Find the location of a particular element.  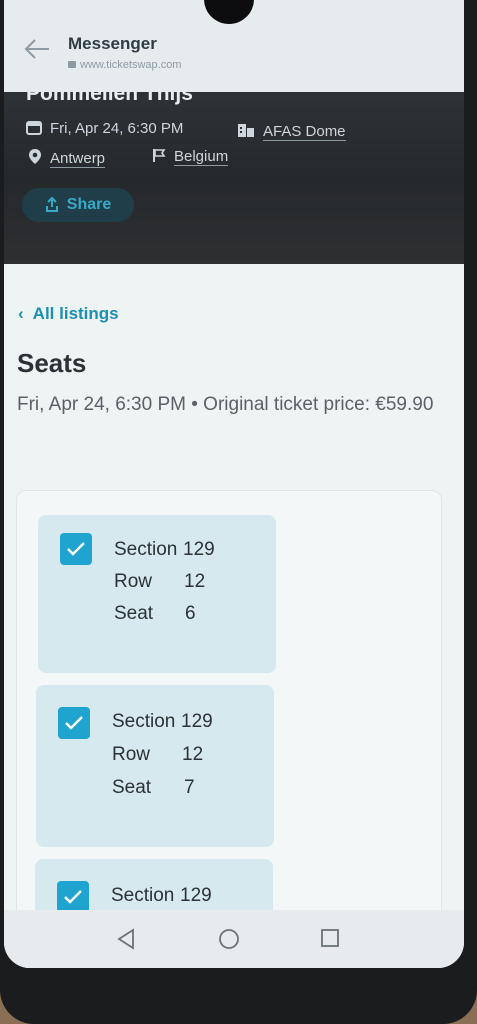

app-url: www.ticketswap.com is located at coordinates (124, 65).